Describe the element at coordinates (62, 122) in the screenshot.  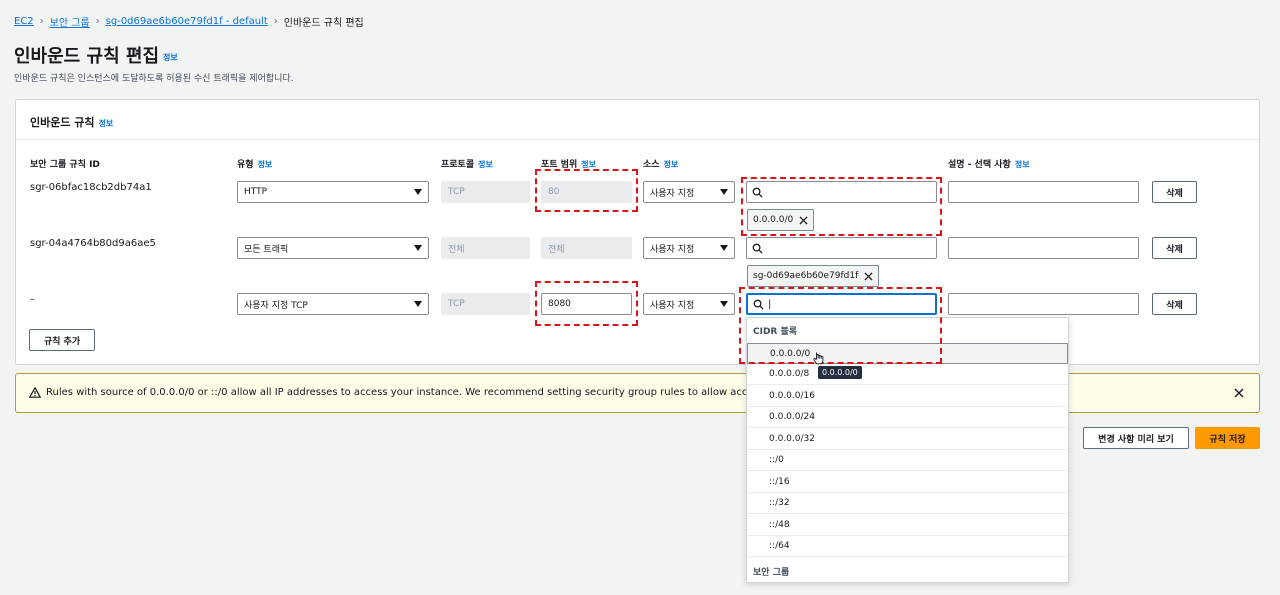
I see `panel-title-text: 인바운드 규칙` at that location.